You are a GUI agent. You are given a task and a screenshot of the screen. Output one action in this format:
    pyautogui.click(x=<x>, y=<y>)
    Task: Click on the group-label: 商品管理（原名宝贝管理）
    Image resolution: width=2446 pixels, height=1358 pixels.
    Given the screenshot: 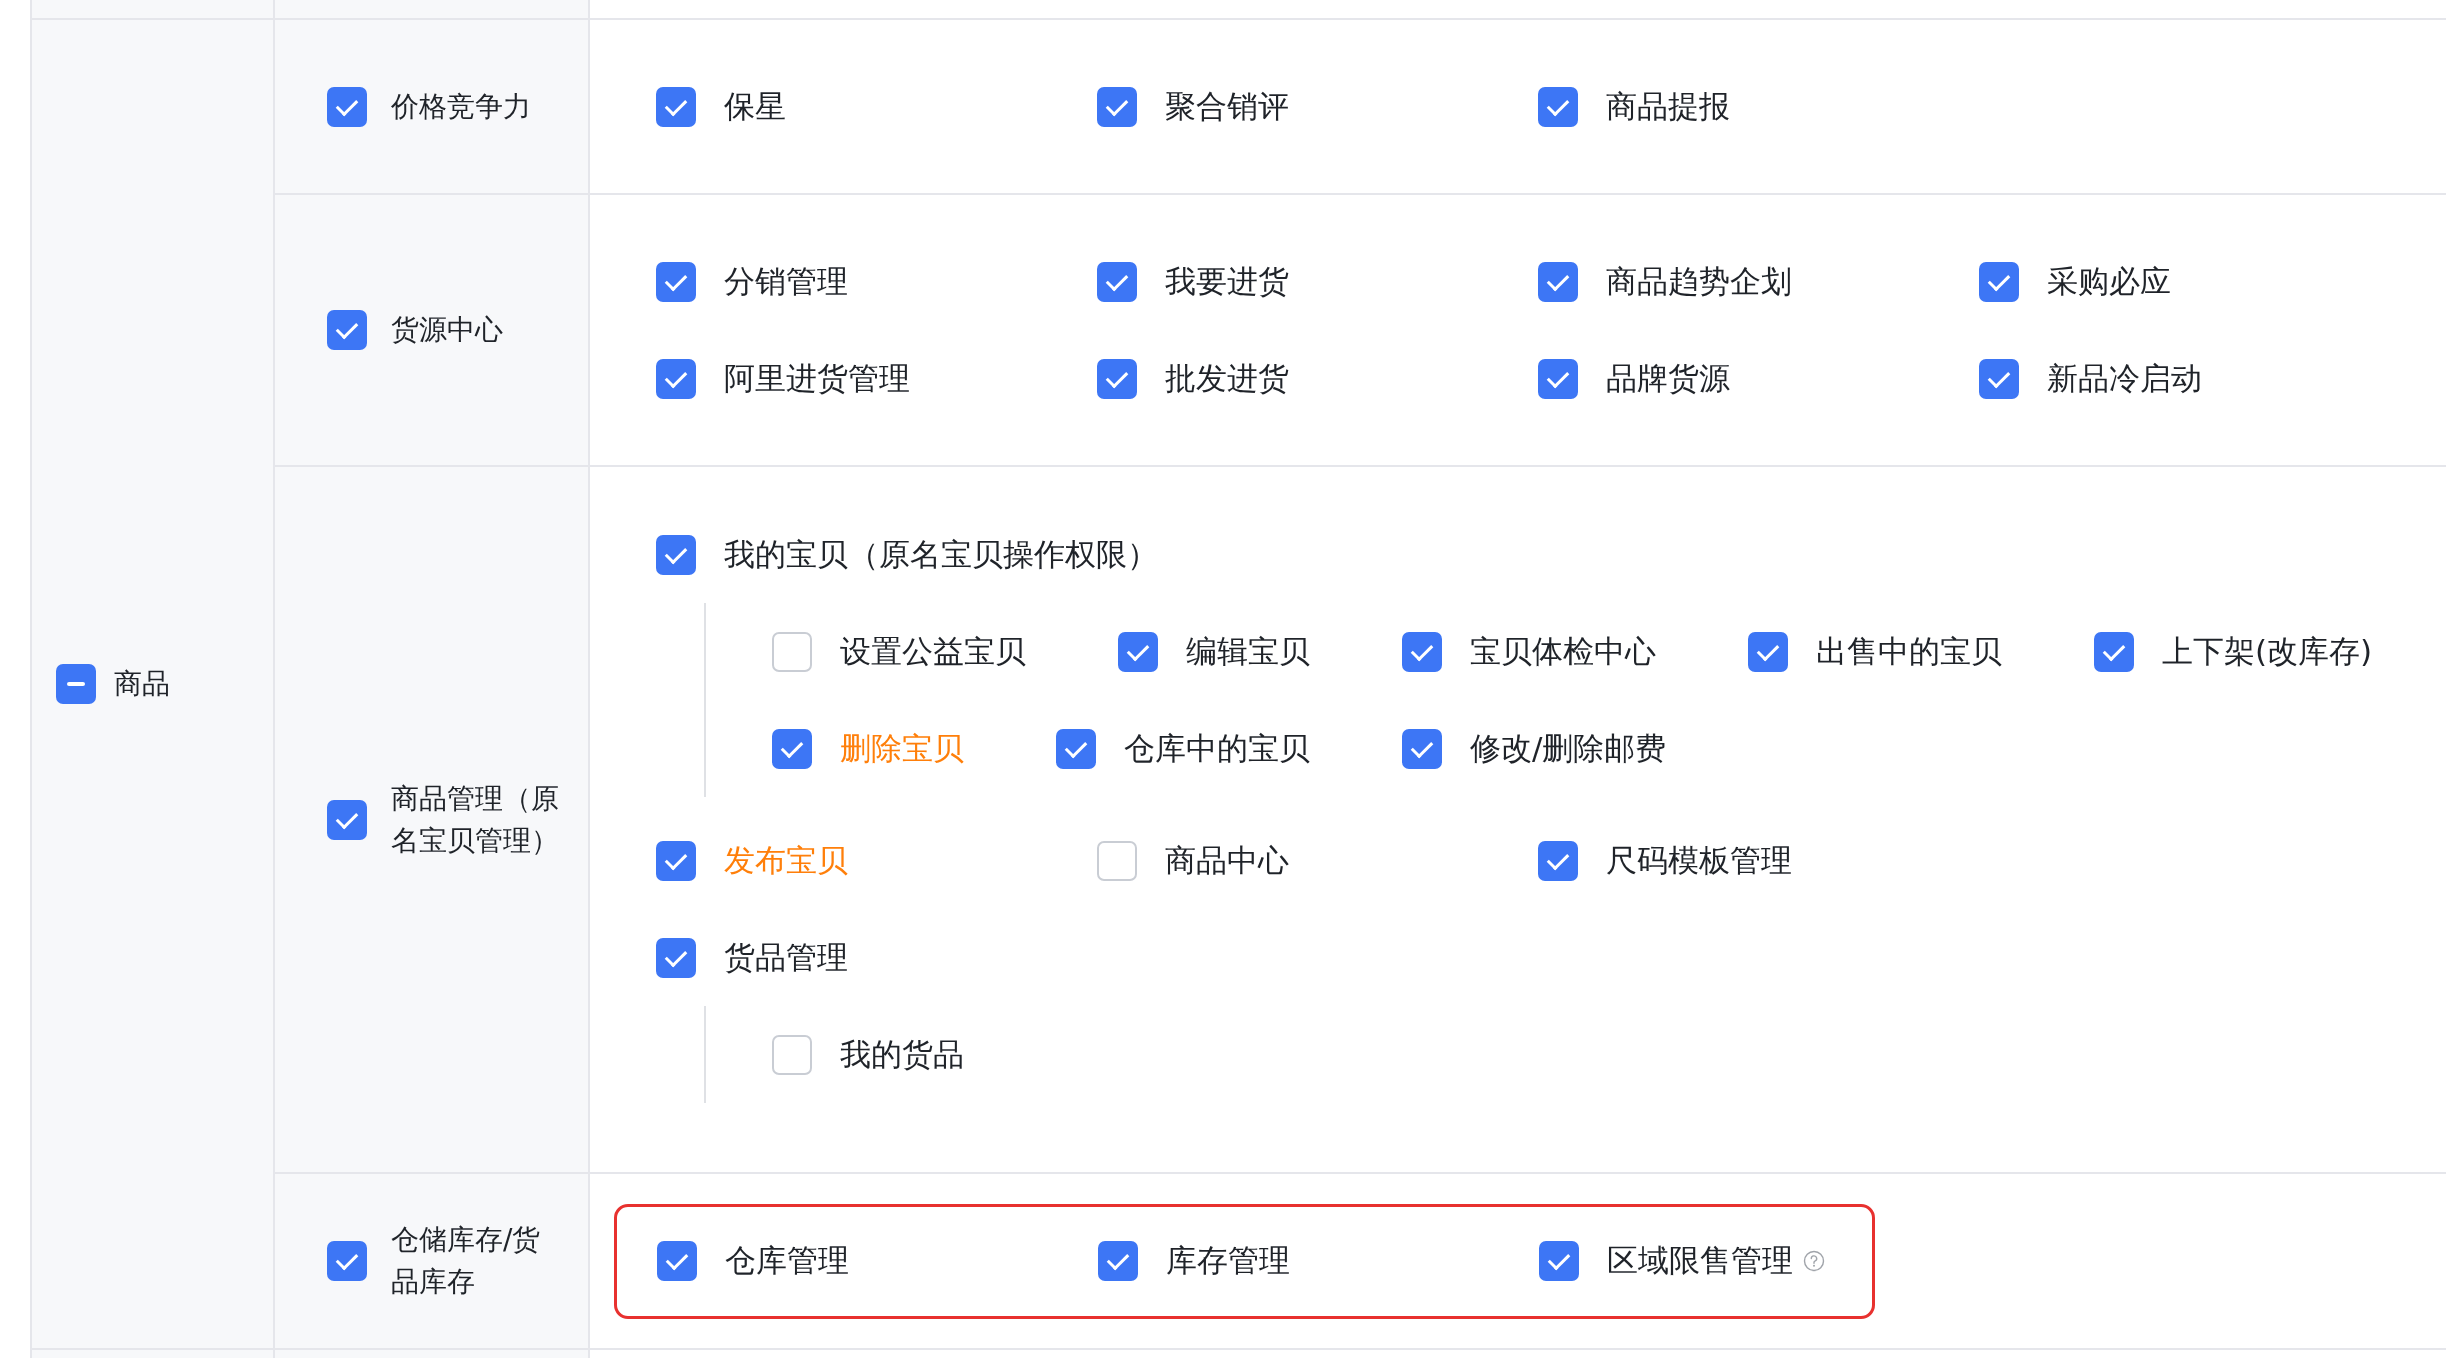 What is the action you would take?
    pyautogui.click(x=475, y=819)
    